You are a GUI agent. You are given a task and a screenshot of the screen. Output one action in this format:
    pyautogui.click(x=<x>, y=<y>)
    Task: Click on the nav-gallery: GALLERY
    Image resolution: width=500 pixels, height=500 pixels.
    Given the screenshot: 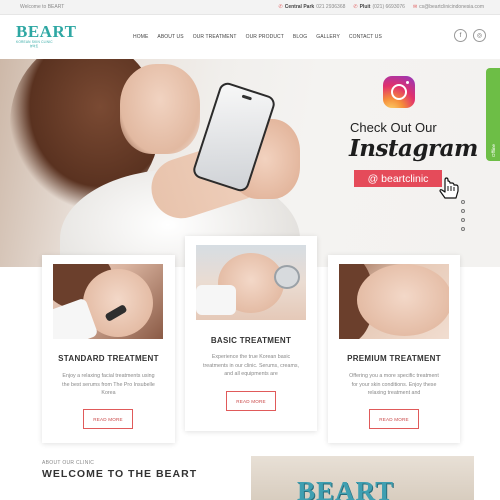 What is the action you would take?
    pyautogui.click(x=328, y=37)
    